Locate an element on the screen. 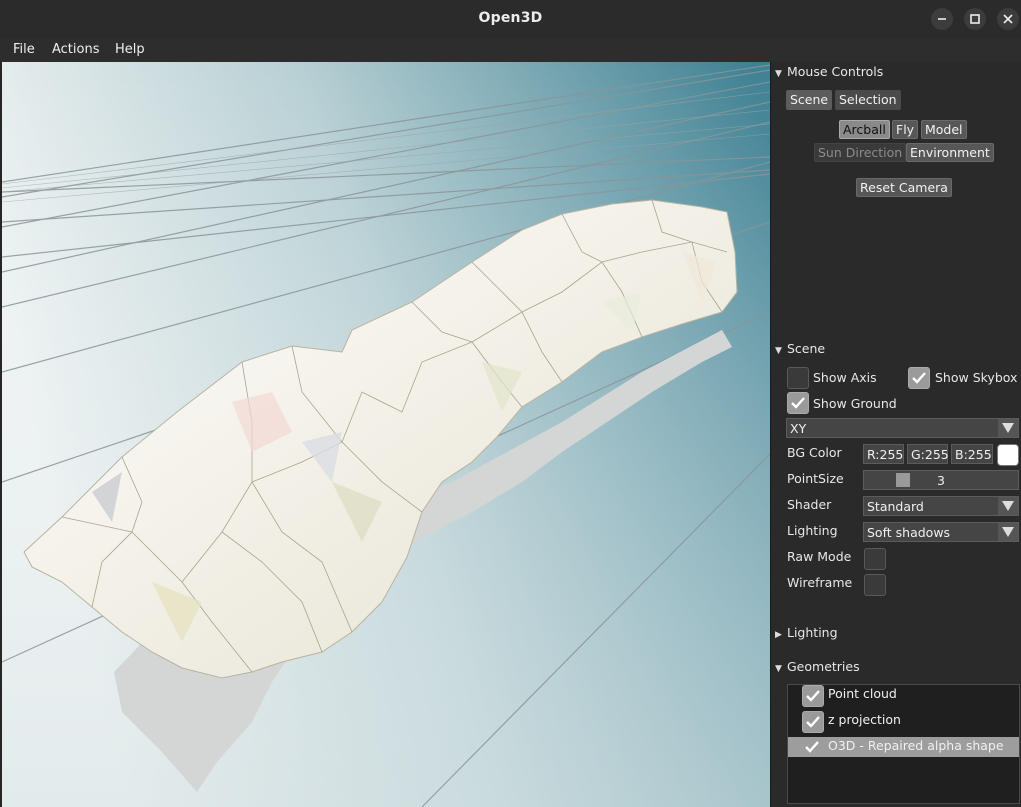  reset-camera-button: Reset Camera is located at coordinates (904, 187).